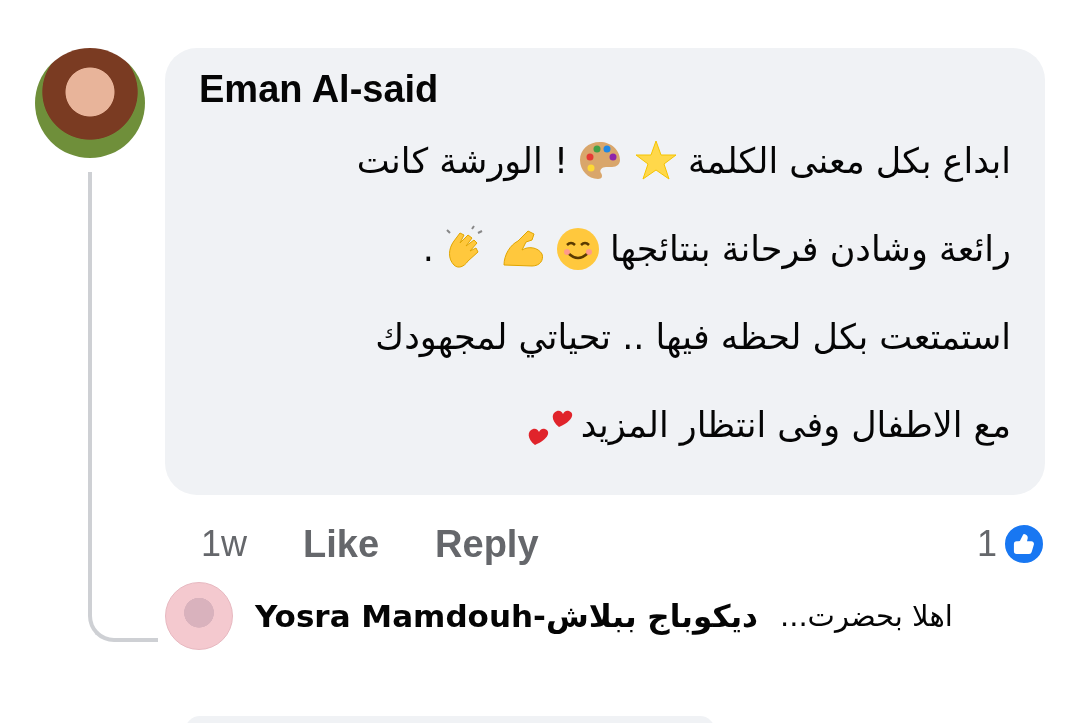 This screenshot has width=1080, height=723. What do you see at coordinates (487, 544) in the screenshot?
I see `reply-link: Reply` at bounding box center [487, 544].